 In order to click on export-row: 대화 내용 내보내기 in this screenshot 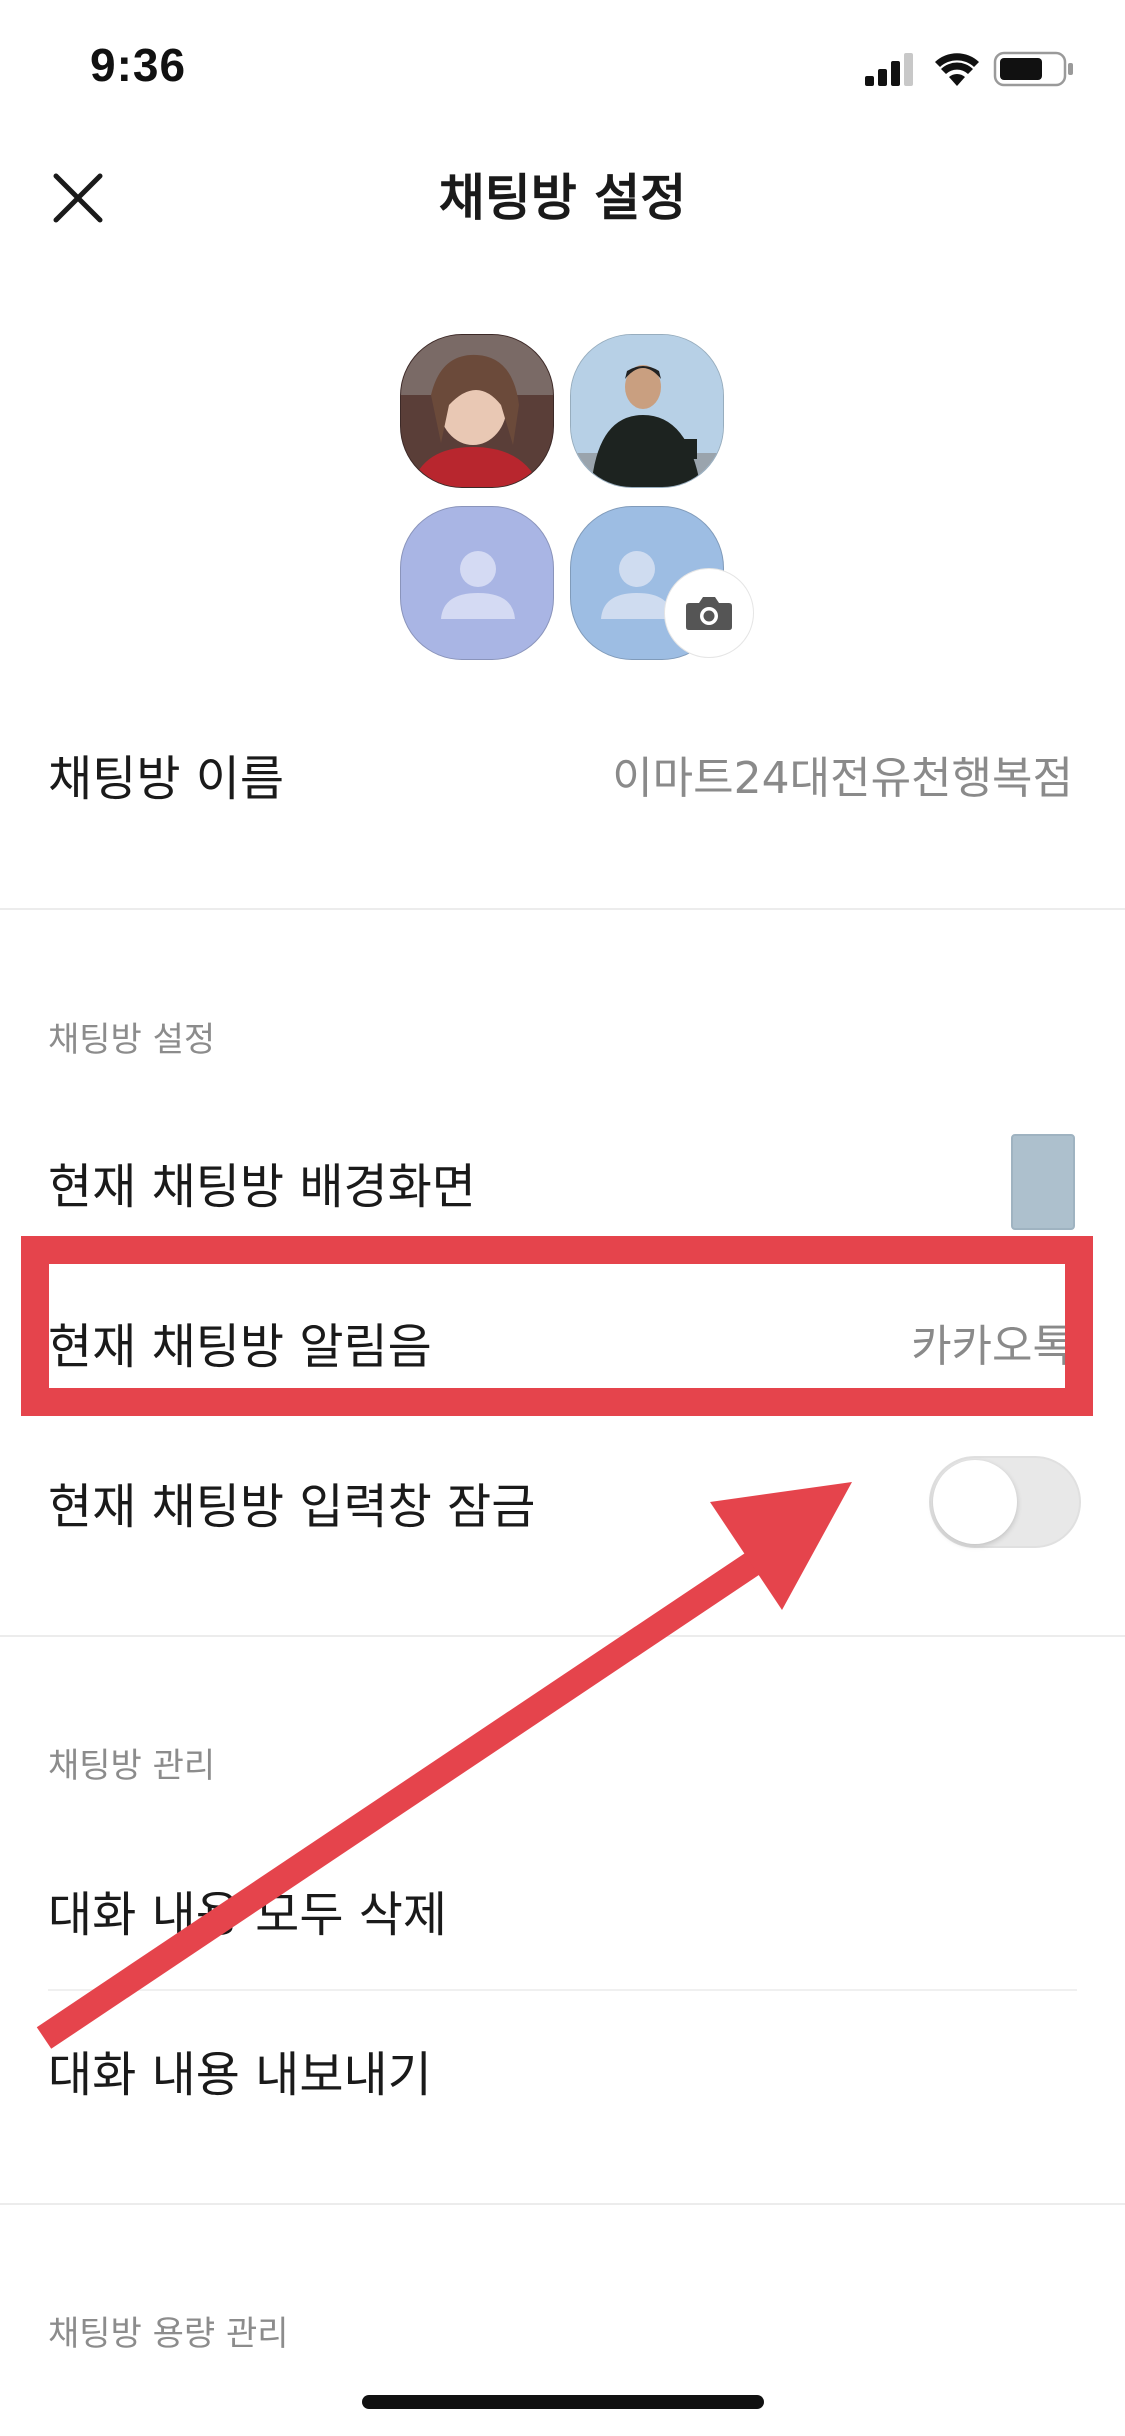, I will do `click(562, 2070)`.